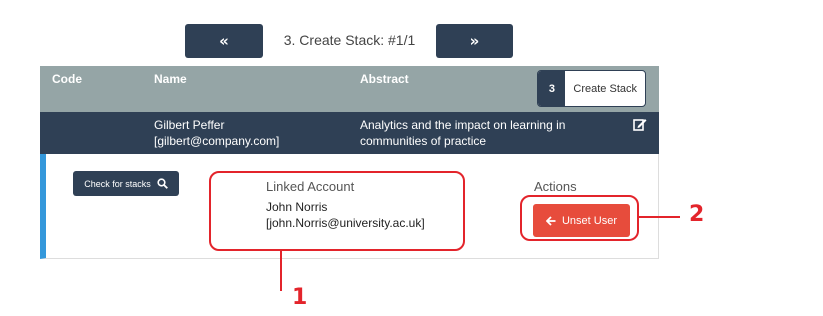  I want to click on callout-number-1: 1, so click(300, 297).